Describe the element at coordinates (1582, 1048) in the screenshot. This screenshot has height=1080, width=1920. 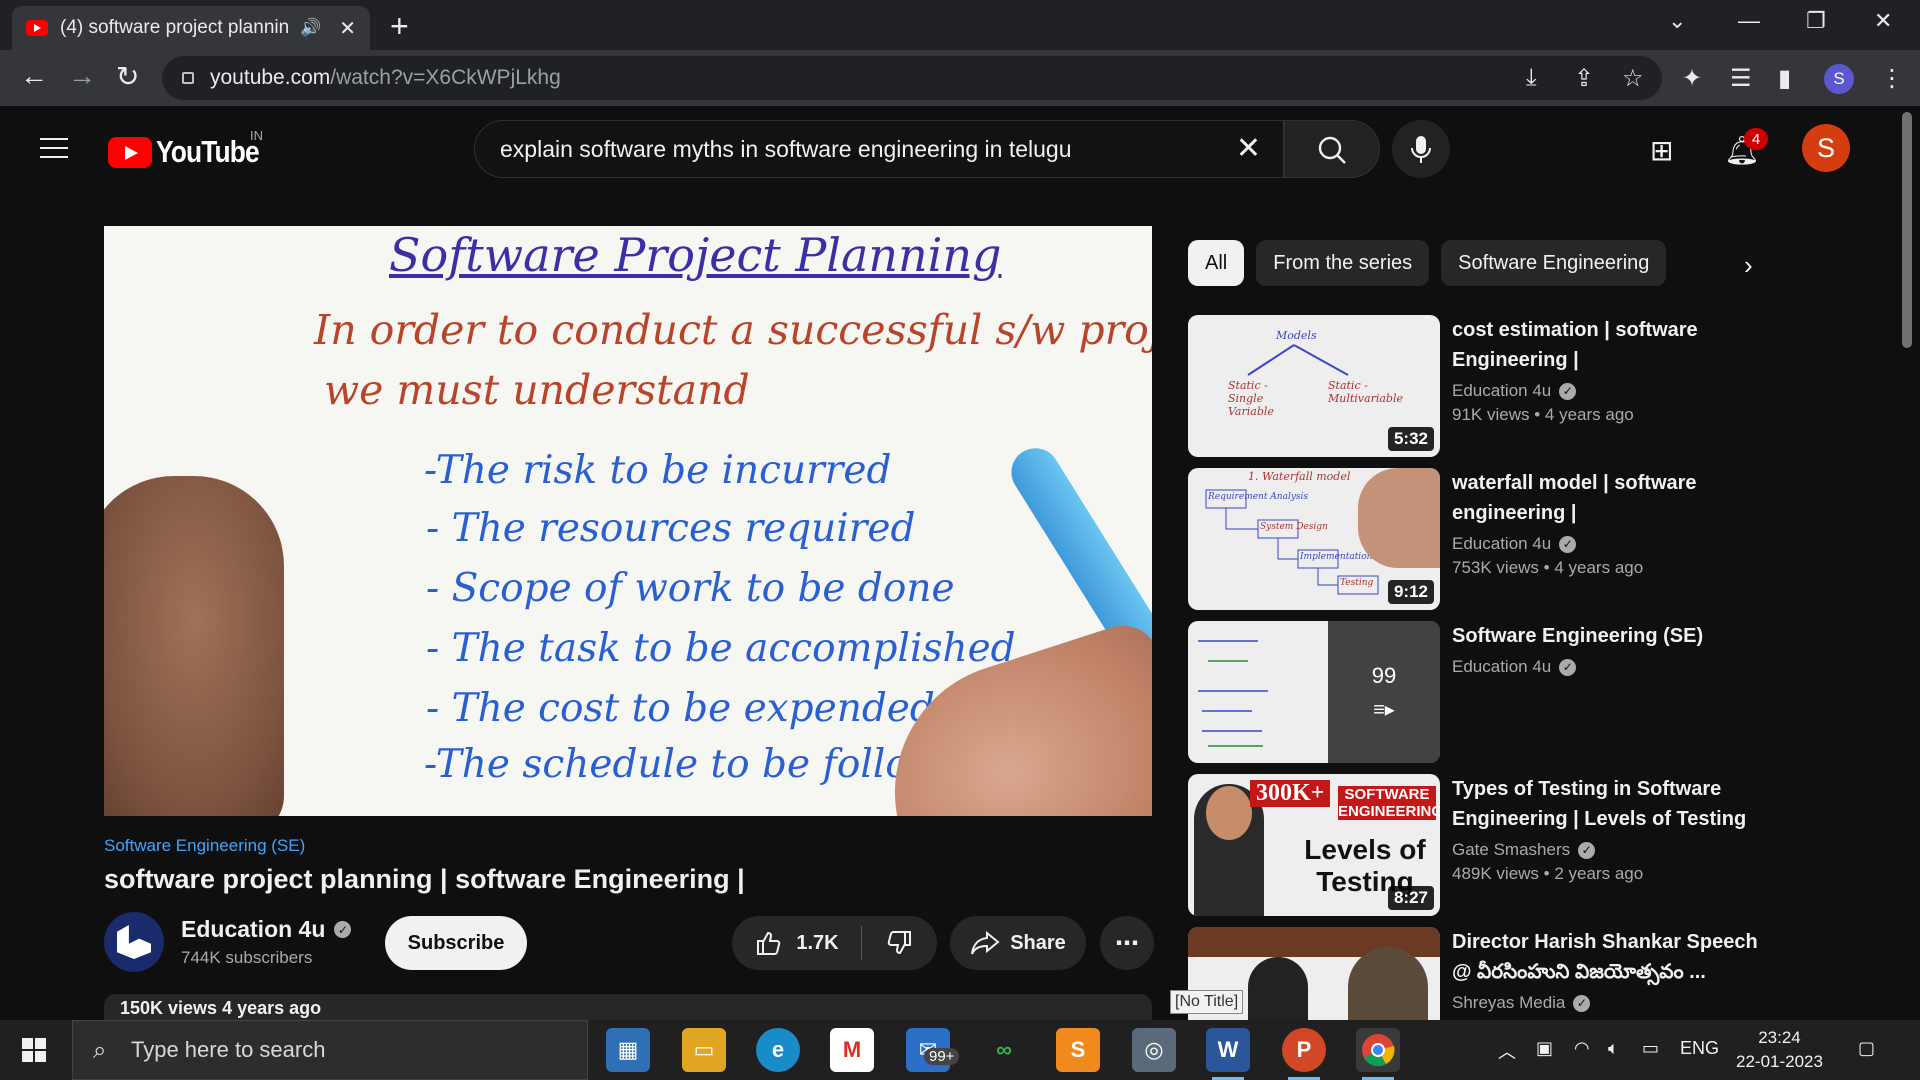
I see `wifi-icon: ◠` at that location.